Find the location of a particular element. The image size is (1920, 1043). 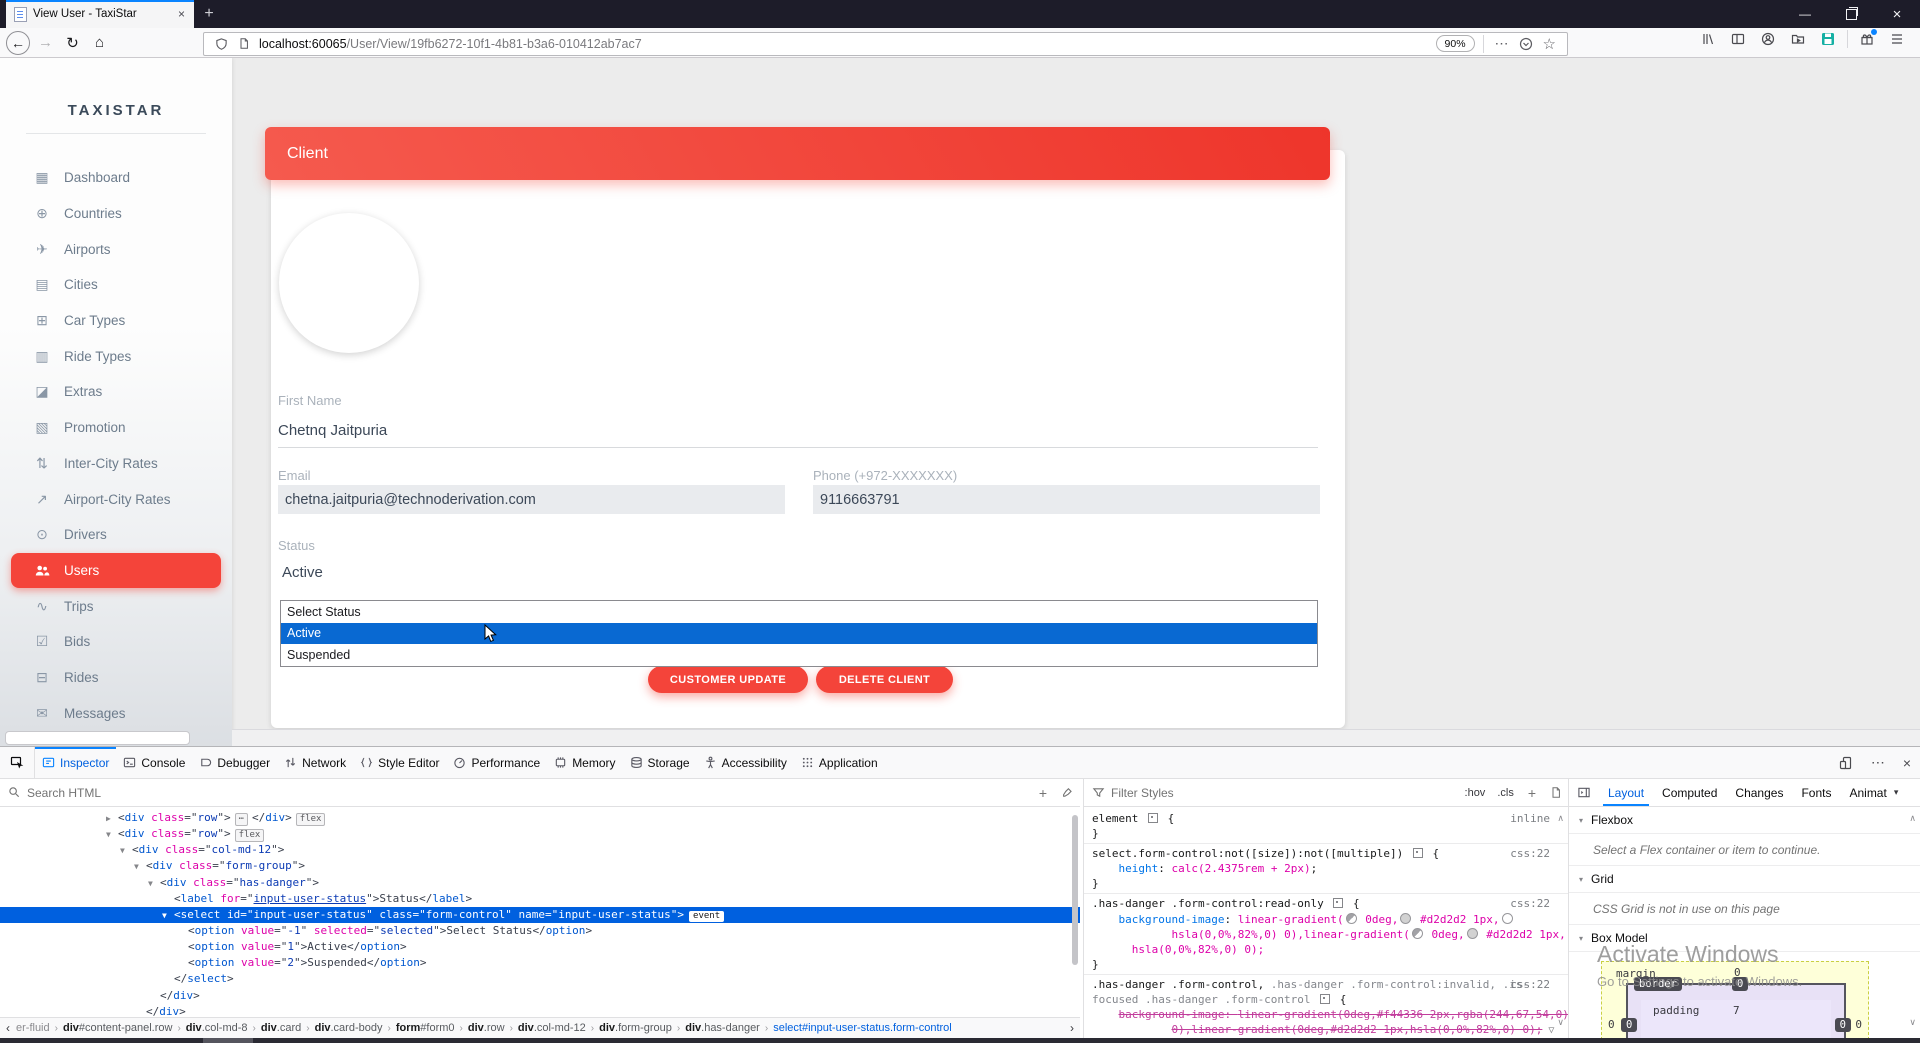

library-icon is located at coordinates (1708, 39).